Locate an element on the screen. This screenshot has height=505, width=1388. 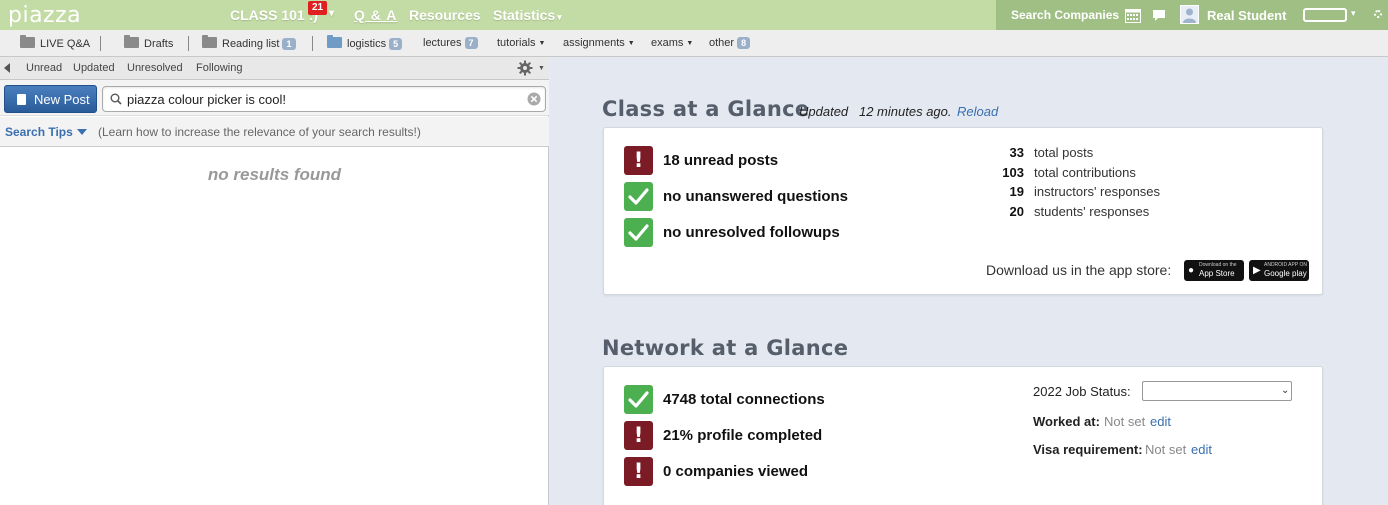
settings-icon is located at coordinates (1378, 14).